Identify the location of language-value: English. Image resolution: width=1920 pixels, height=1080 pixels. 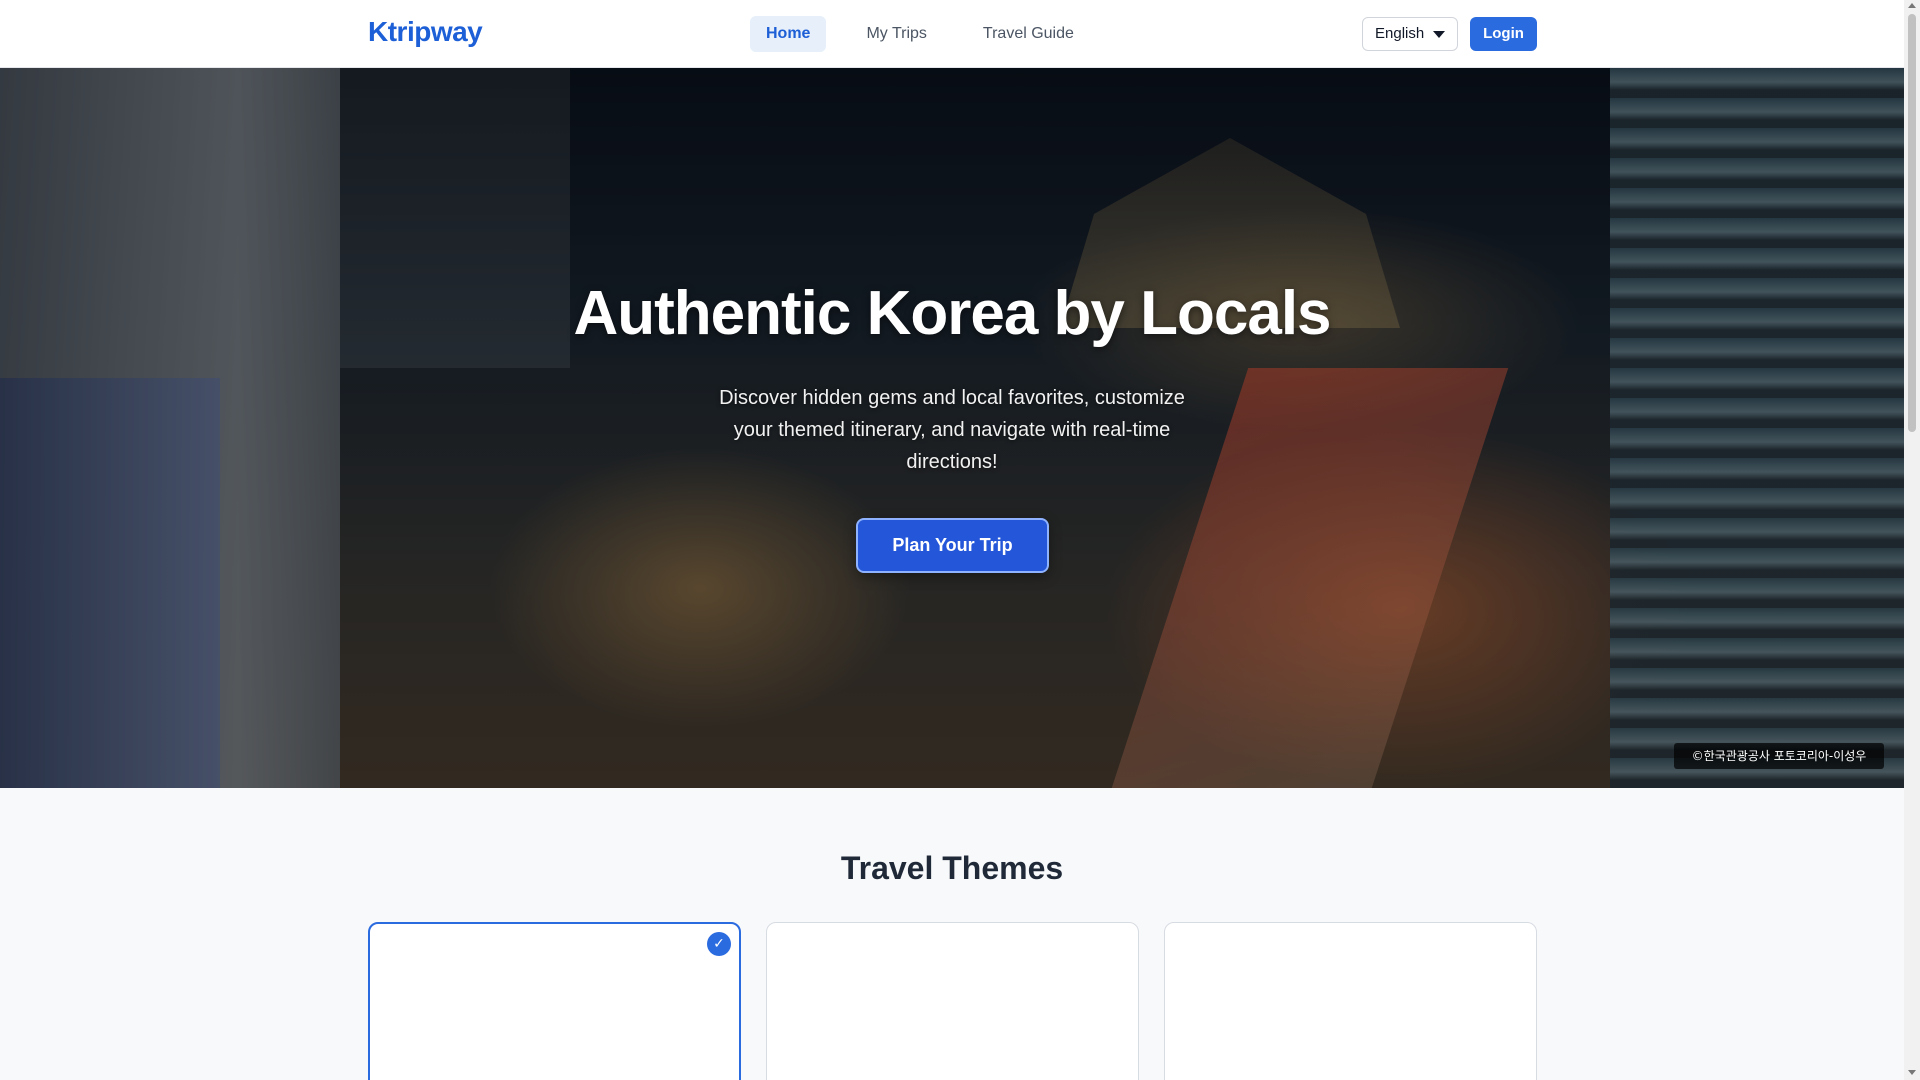
(1400, 33).